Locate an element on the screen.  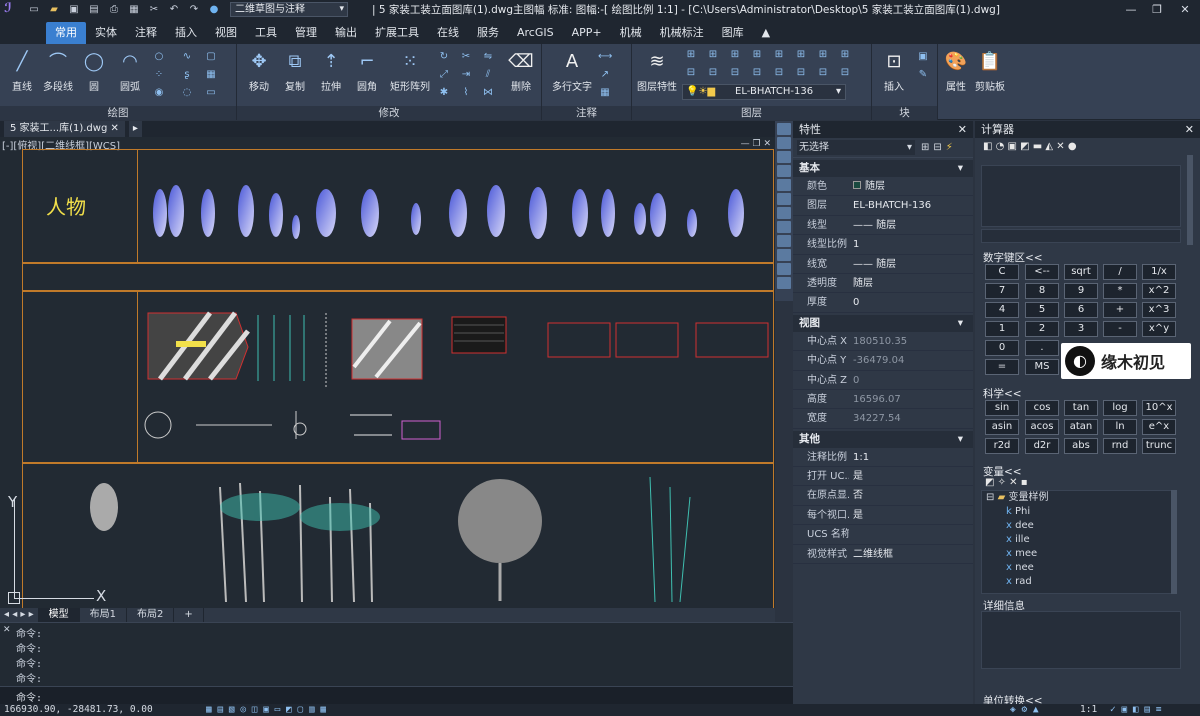
variable-toolbar: ◩ ✧ ✕ ▪ is located at coordinates (1006, 482).